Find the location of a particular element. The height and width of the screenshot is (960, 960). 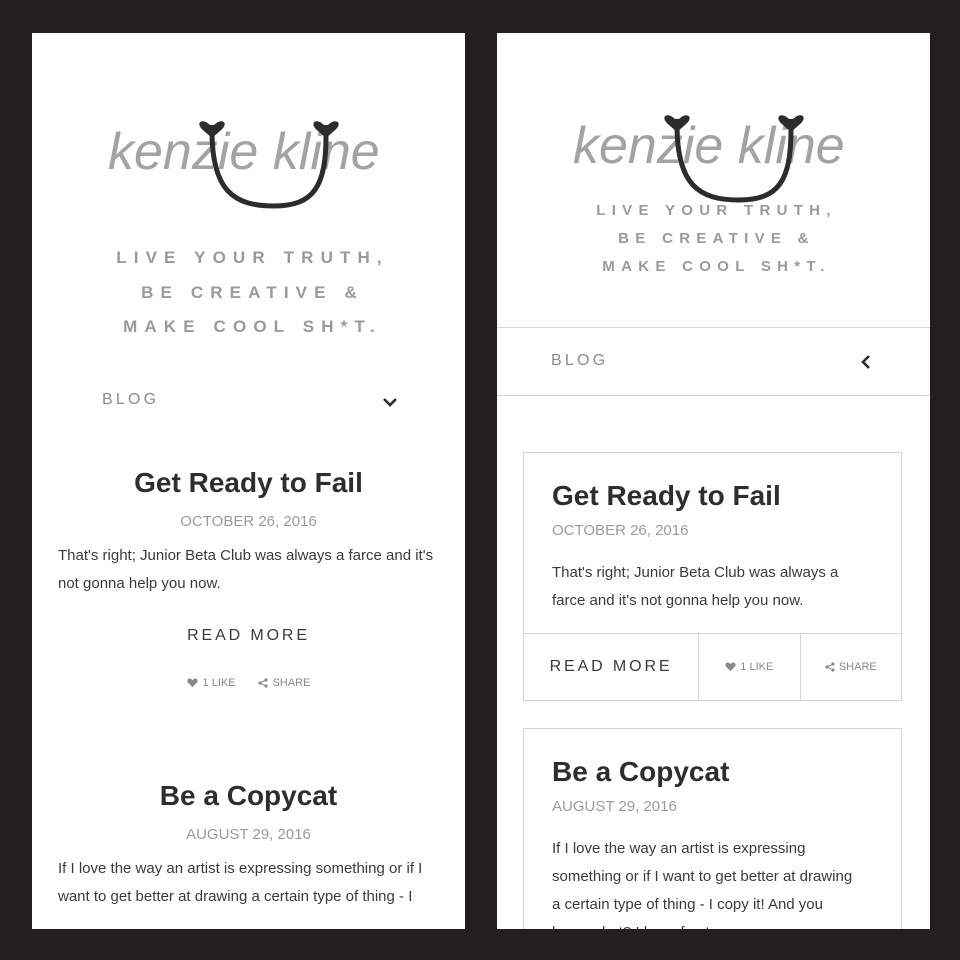

nav-bar: BLOG is located at coordinates (713, 361).